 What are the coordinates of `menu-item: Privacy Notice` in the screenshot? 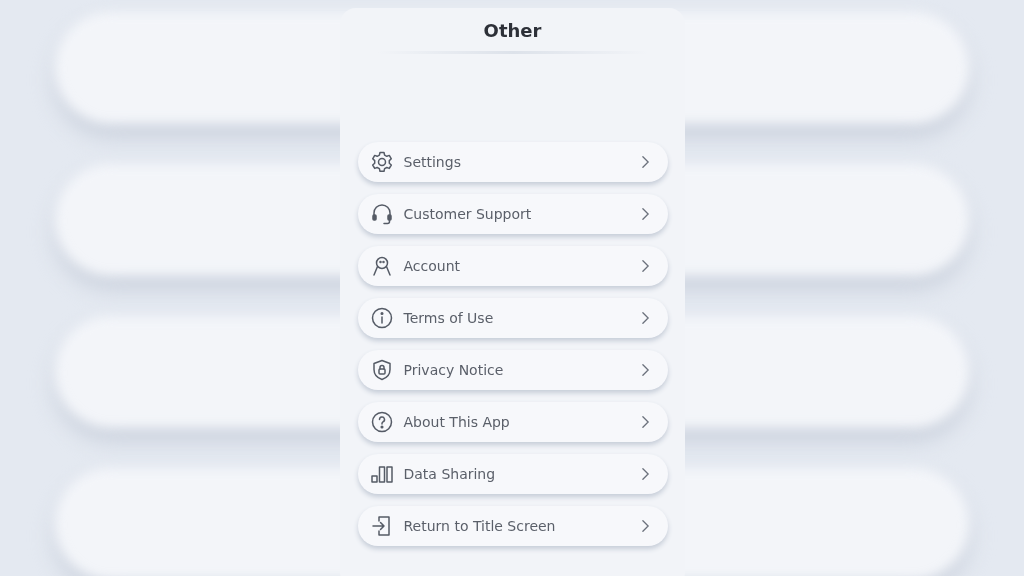 It's located at (512, 370).